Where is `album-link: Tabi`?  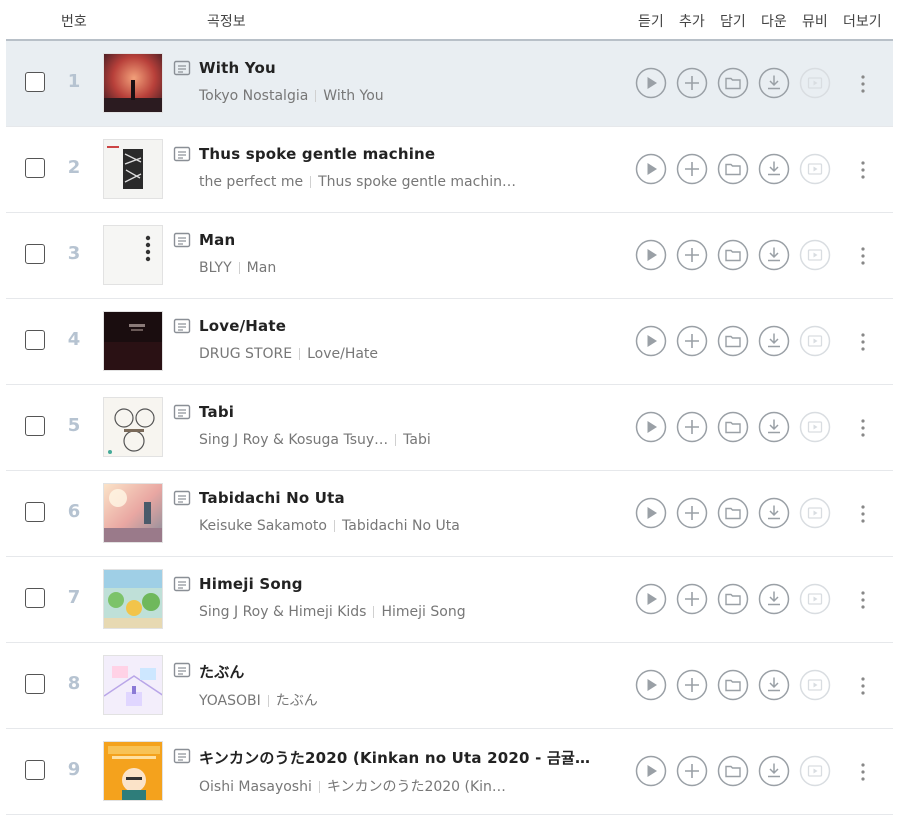 album-link: Tabi is located at coordinates (417, 440).